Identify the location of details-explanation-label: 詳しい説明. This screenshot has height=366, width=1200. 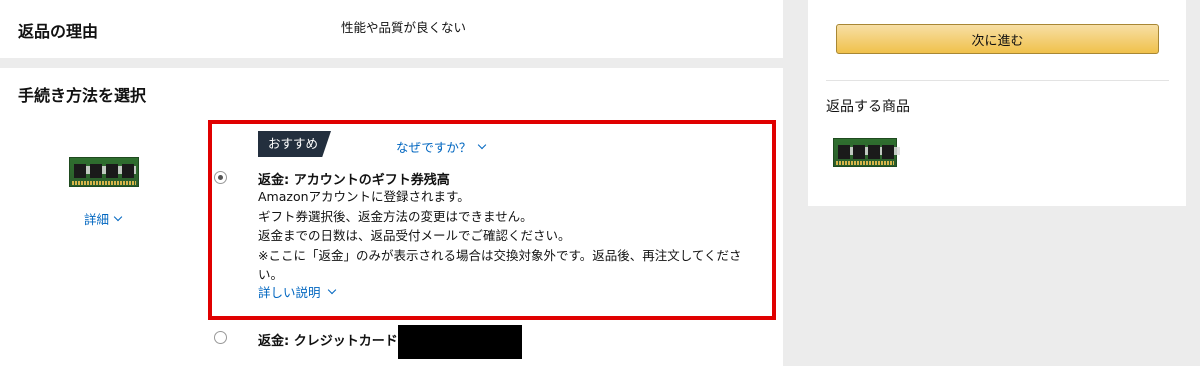
(289, 292).